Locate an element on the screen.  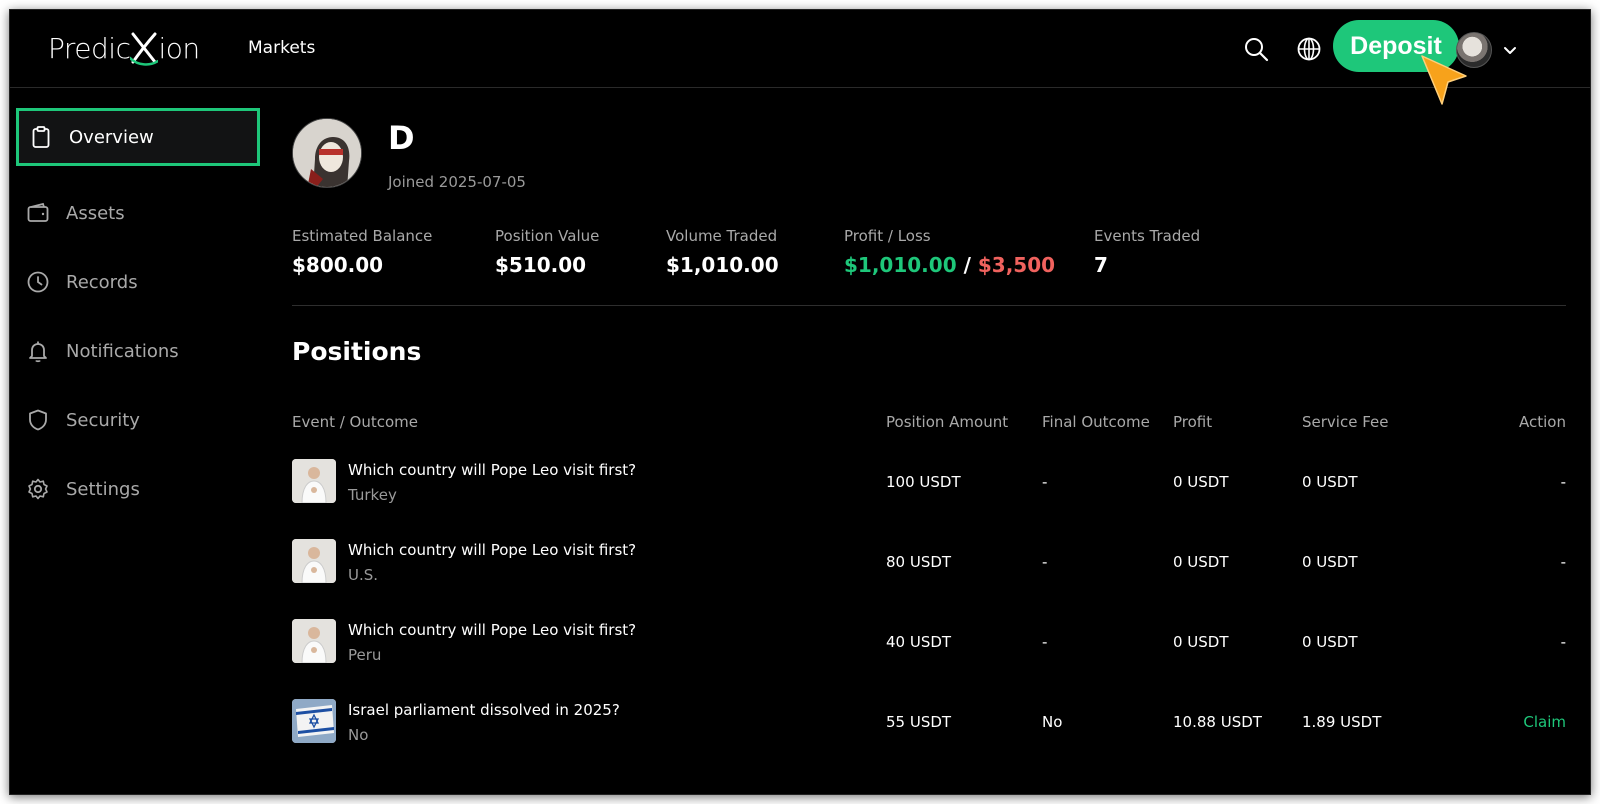
stat-volume-traded: Volume Traded $1,010.00 is located at coordinates (722, 252).